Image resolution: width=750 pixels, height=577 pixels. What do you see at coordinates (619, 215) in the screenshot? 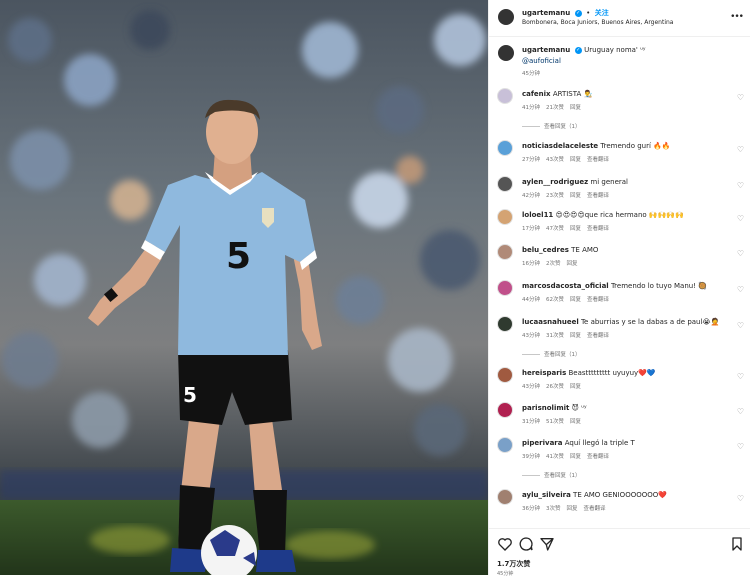
I see `comment-text: 😍😍😍😍que rica hermano 🙌🙌🙌🙌` at bounding box center [619, 215].